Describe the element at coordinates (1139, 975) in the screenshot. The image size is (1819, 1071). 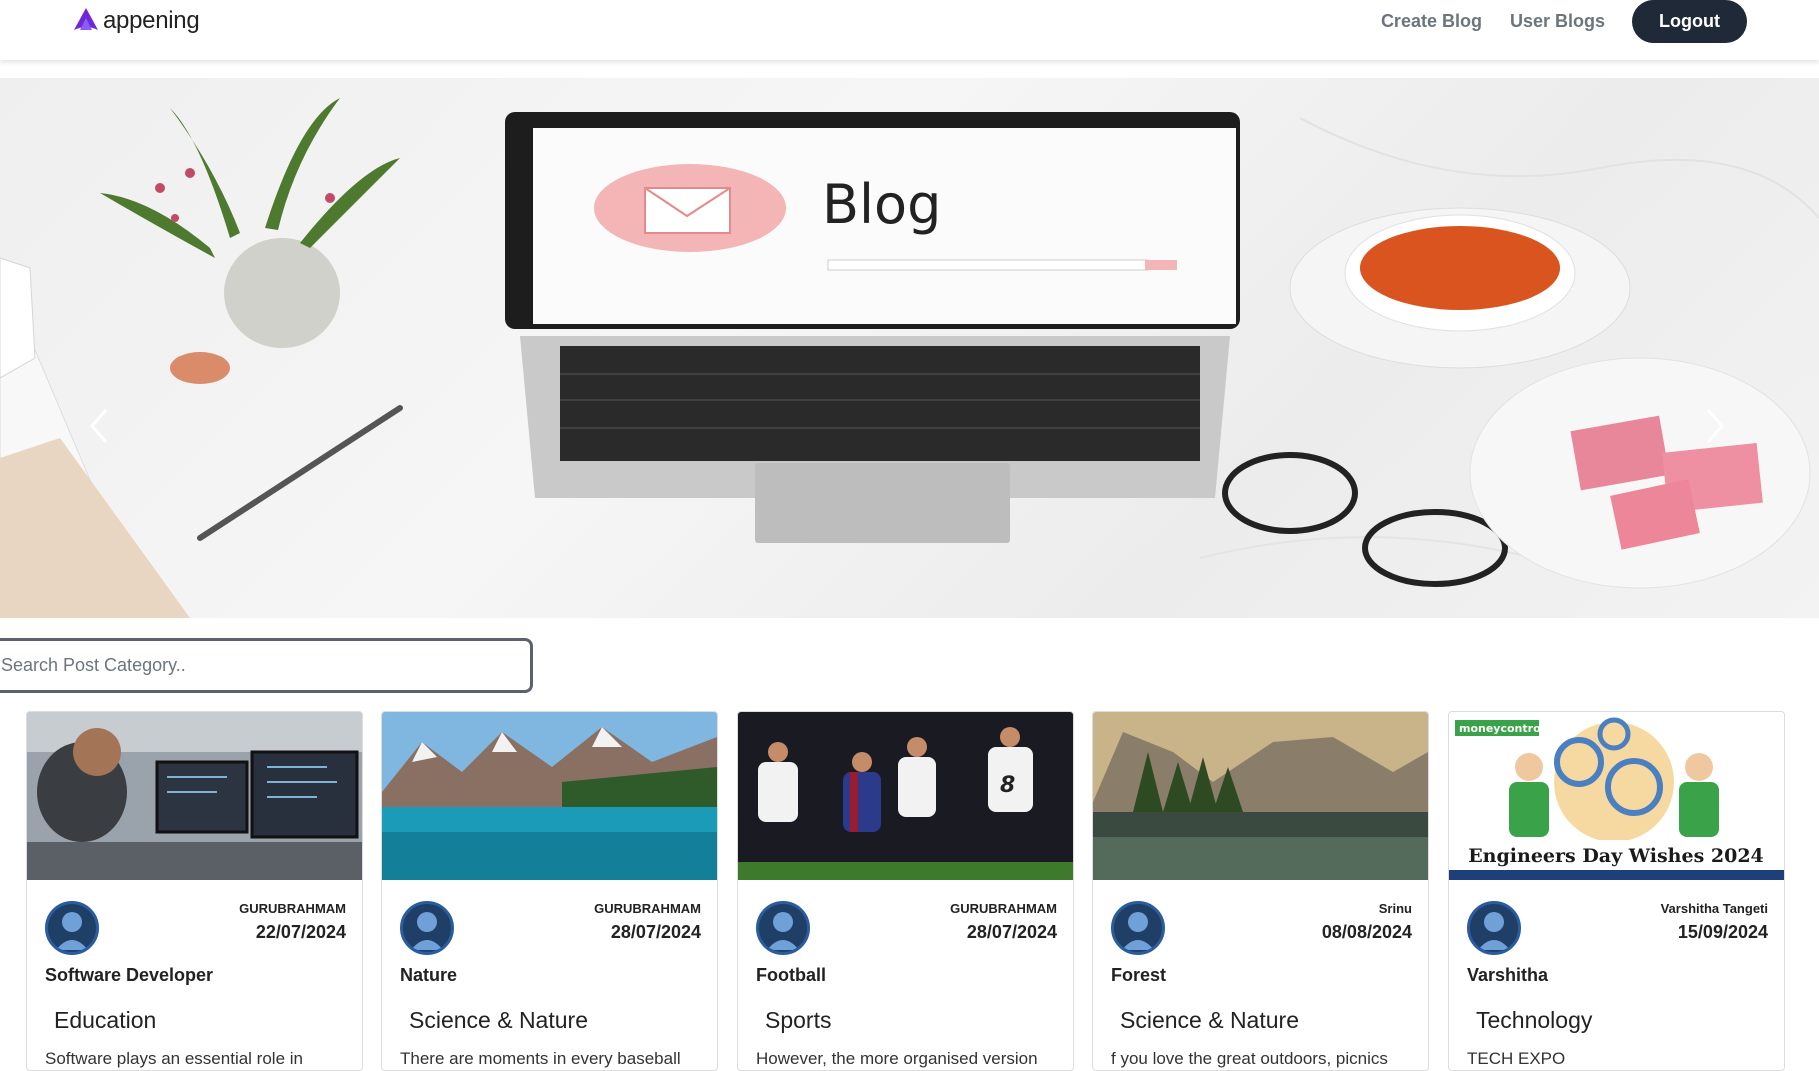
I see `post-title: Forest` at that location.